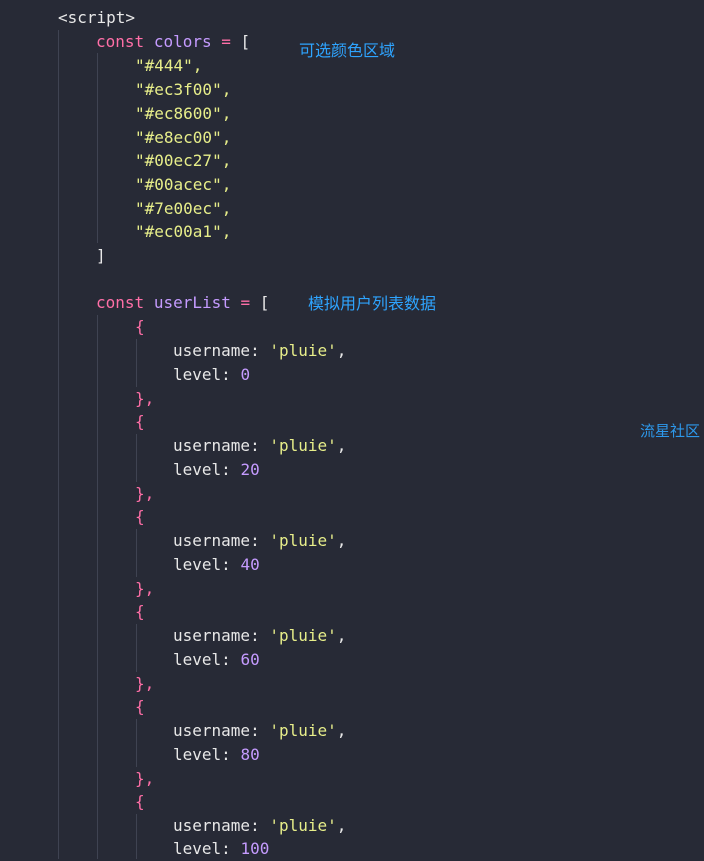  What do you see at coordinates (183, 137) in the screenshot?
I see `color-string: "#e8ec00",` at bounding box center [183, 137].